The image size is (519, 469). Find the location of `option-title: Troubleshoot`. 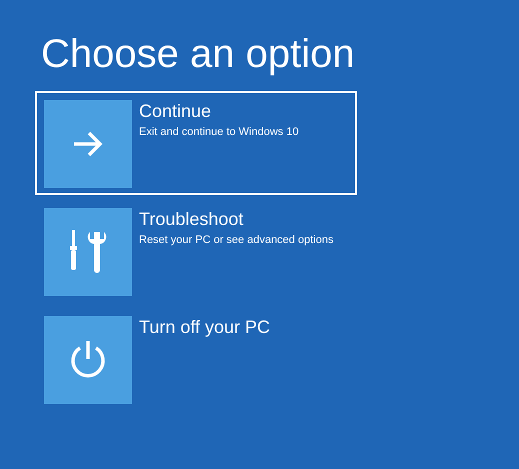

option-title: Troubleshoot is located at coordinates (191, 219).